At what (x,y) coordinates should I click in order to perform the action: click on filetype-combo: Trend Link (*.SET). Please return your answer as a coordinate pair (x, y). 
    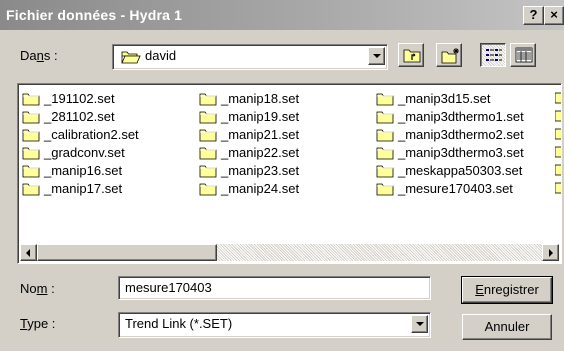
    Looking at the image, I should click on (274, 325).